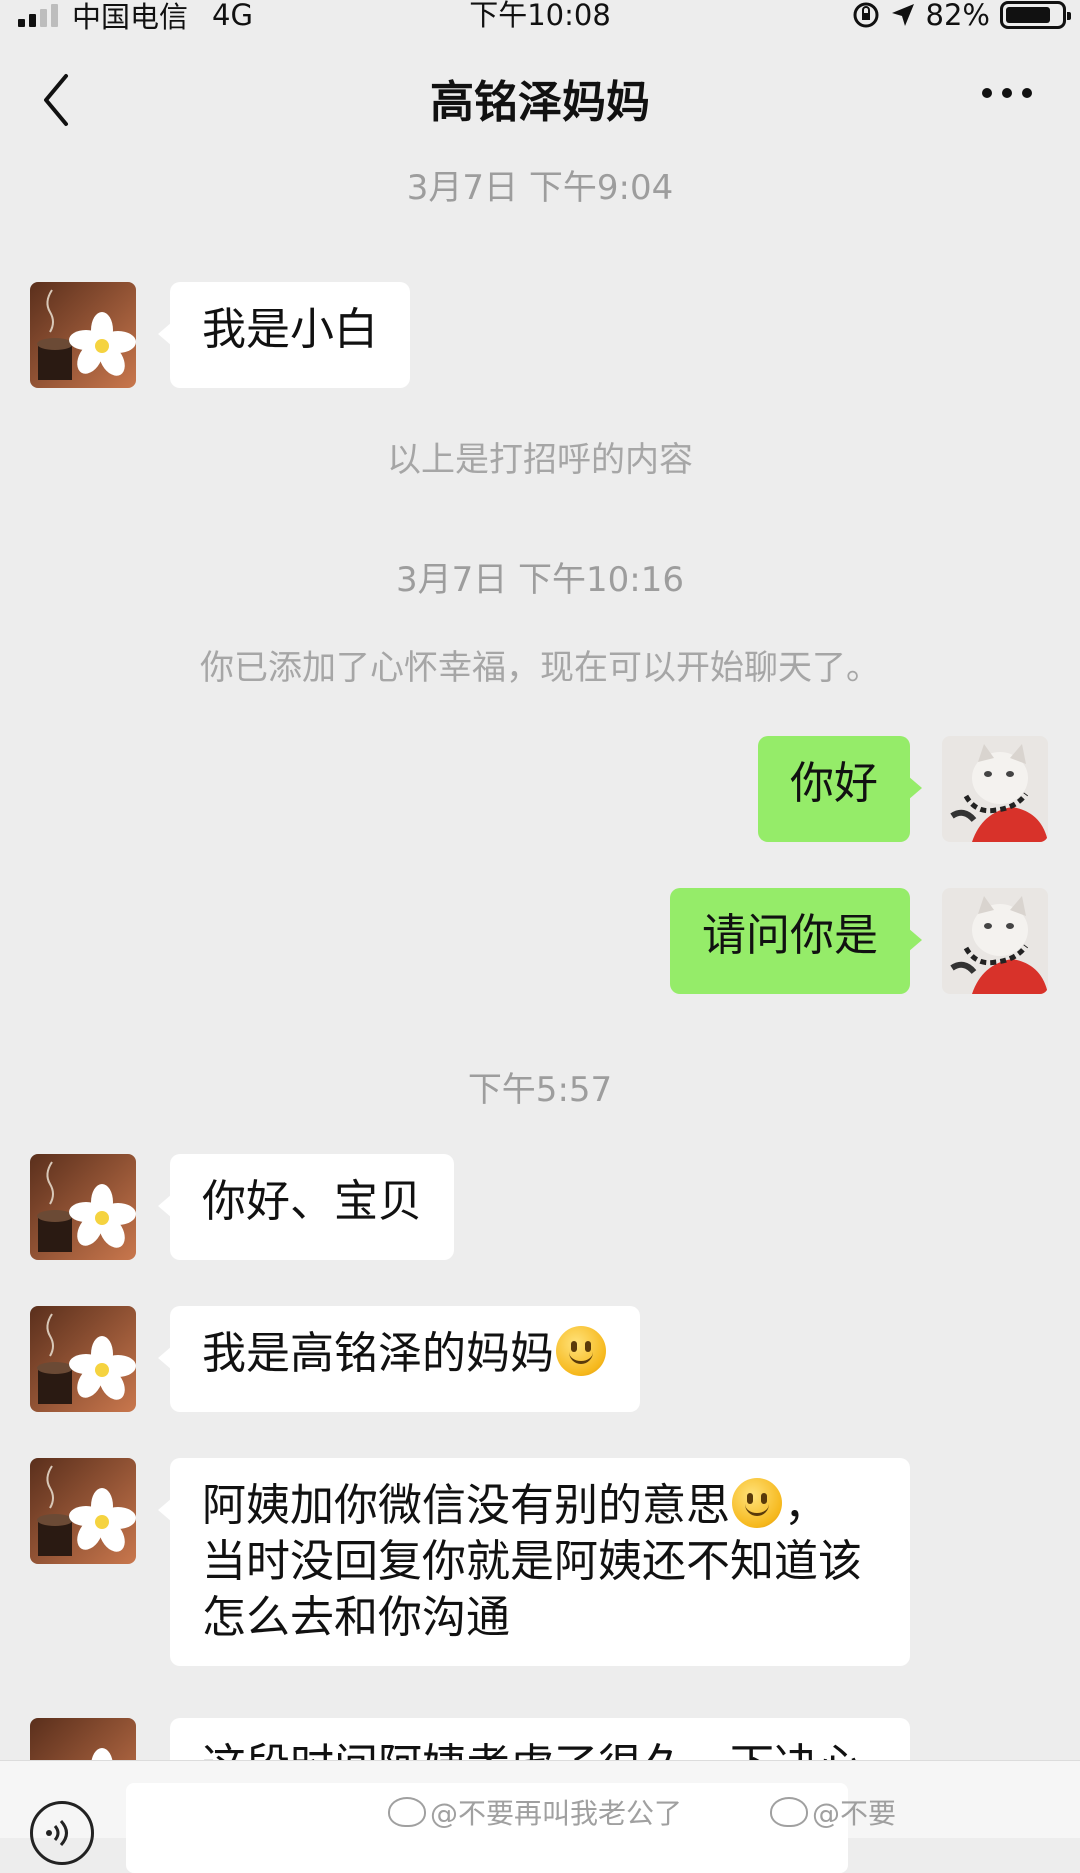  Describe the element at coordinates (515, 1504) in the screenshot. I see `message-line: 阿姨加你微信没有别的意思，` at that location.